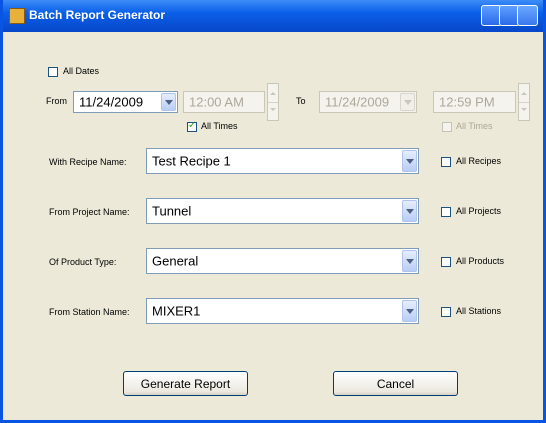 This screenshot has width=546, height=423. Describe the element at coordinates (479, 311) in the screenshot. I see `all-stations-label: All Stations` at that location.